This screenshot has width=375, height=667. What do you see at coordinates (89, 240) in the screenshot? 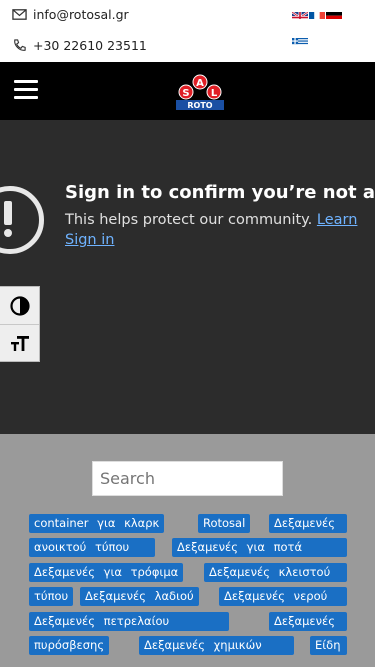
I see `sign-in-link: Sign in` at bounding box center [89, 240].